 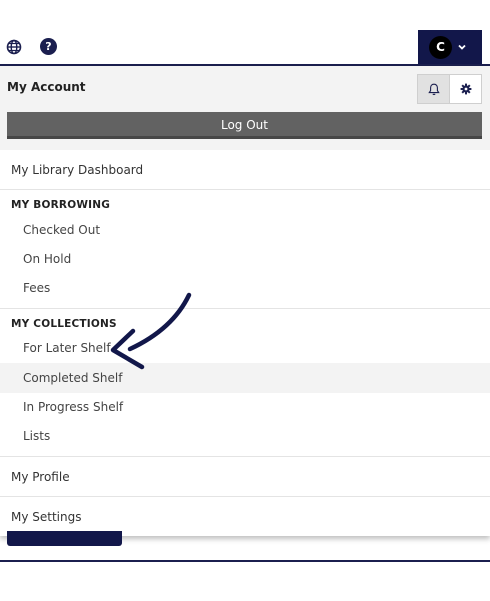 I want to click on for-later-shelf-link: For Later Shelf, so click(x=245, y=348).